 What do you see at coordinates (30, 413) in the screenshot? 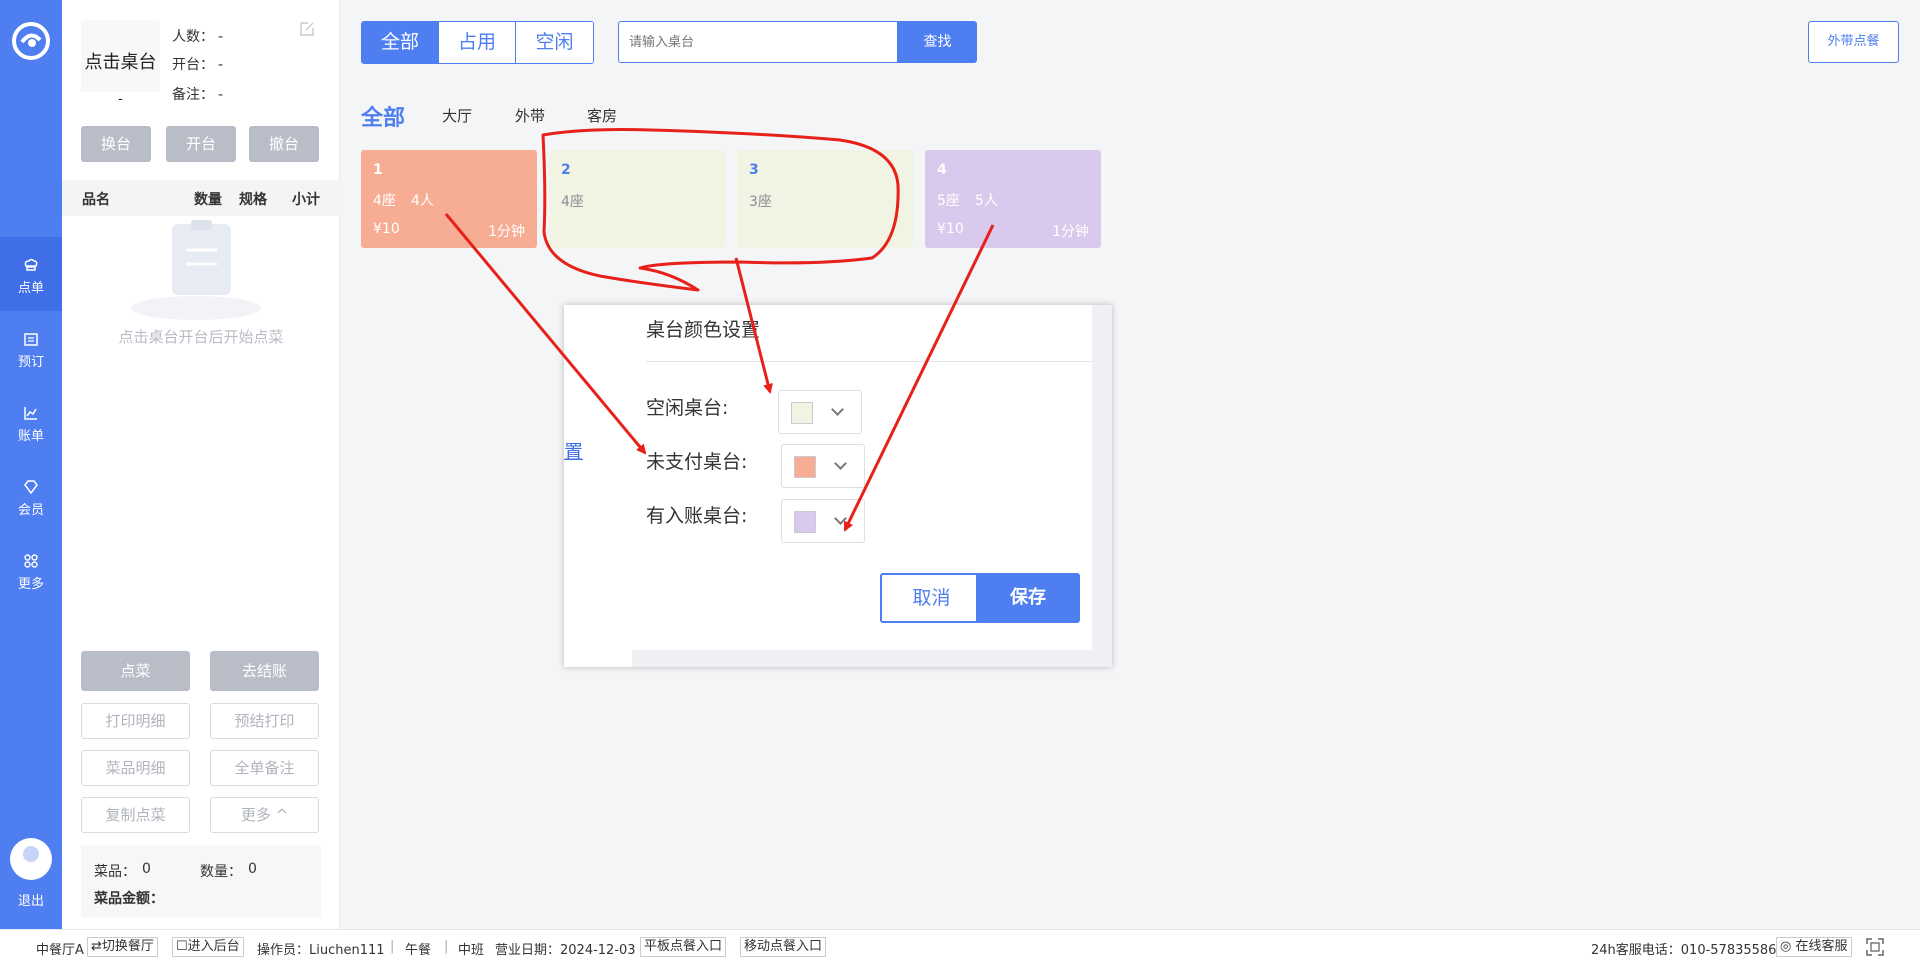
I see `chart-icon` at bounding box center [30, 413].